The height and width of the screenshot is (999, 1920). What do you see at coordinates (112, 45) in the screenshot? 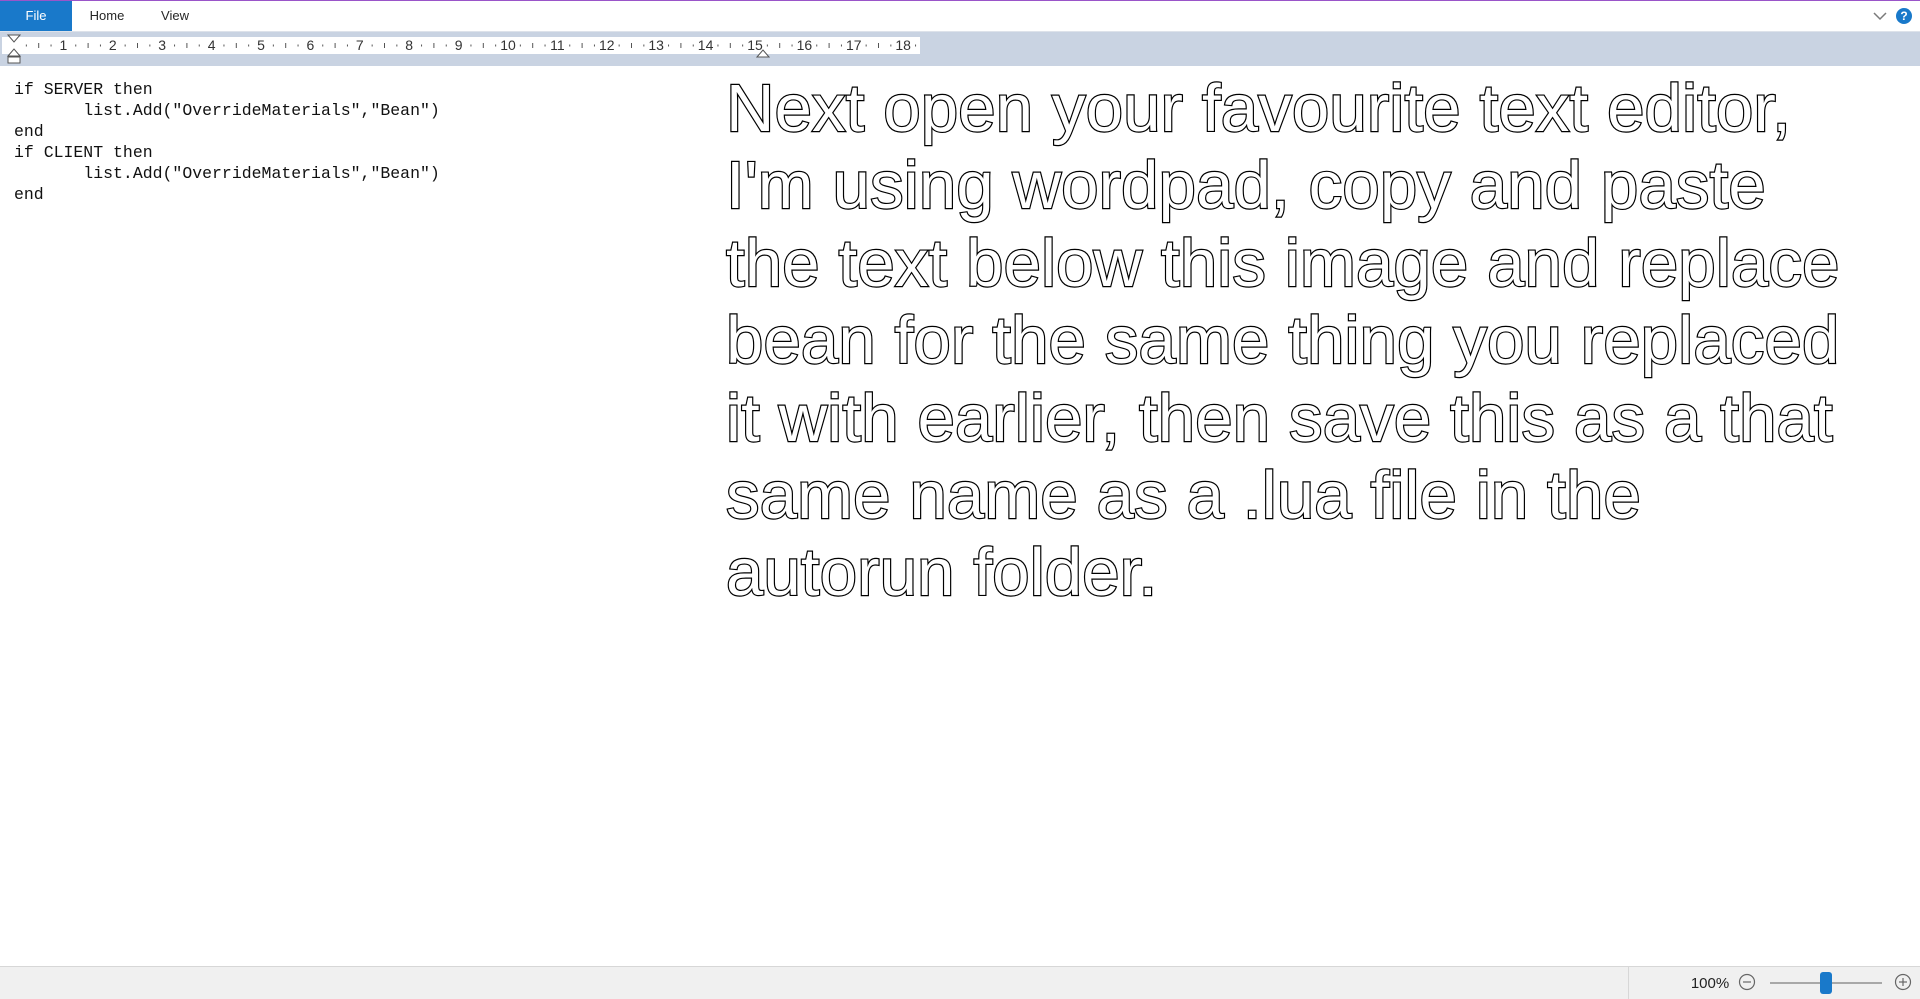
I see `ruler-number: 2` at bounding box center [112, 45].